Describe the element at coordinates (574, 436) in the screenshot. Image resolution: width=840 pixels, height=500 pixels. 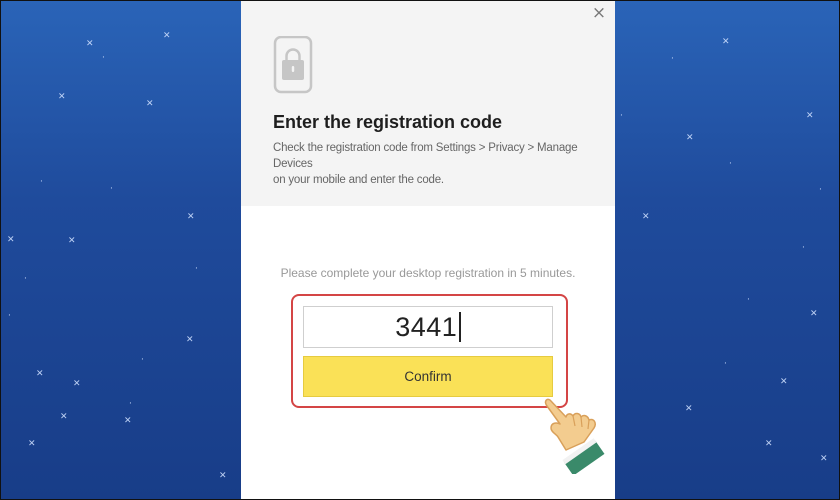
I see `hand-pointer-icon` at that location.